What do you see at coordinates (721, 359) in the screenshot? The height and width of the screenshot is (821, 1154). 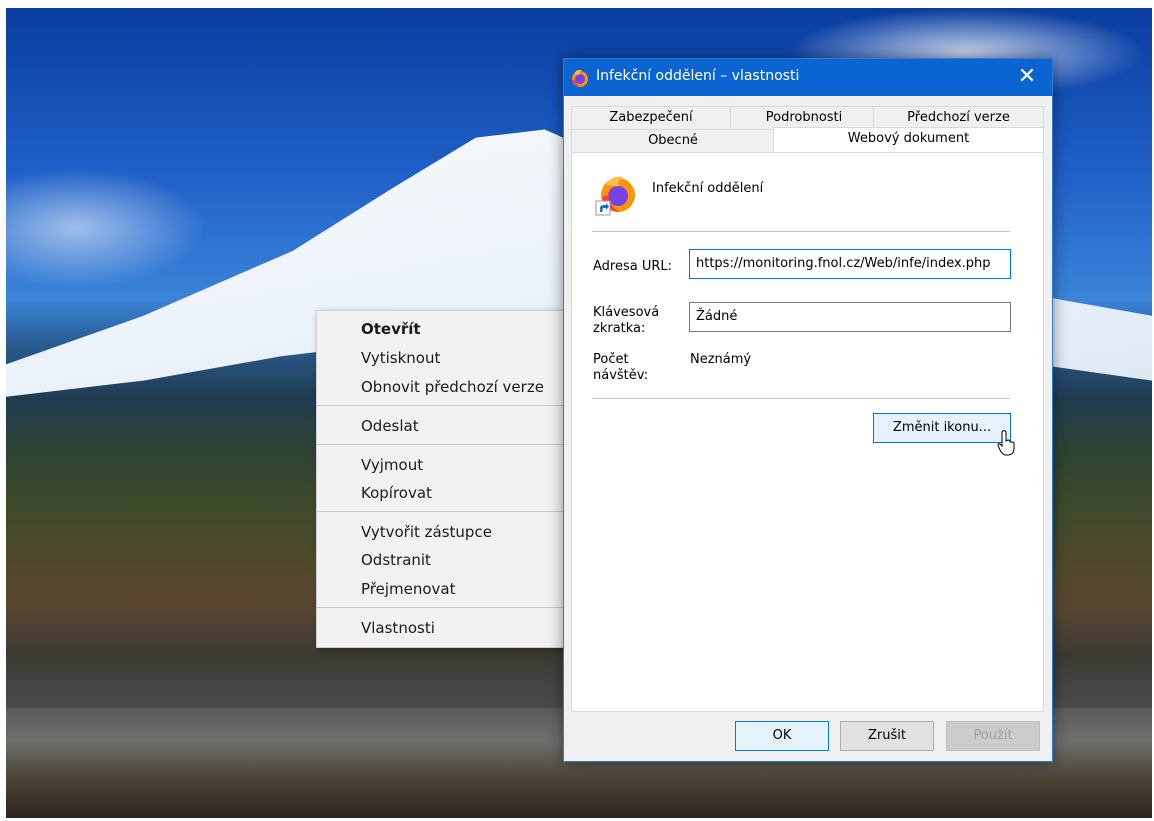 I see `visits-value: Neznámý` at bounding box center [721, 359].